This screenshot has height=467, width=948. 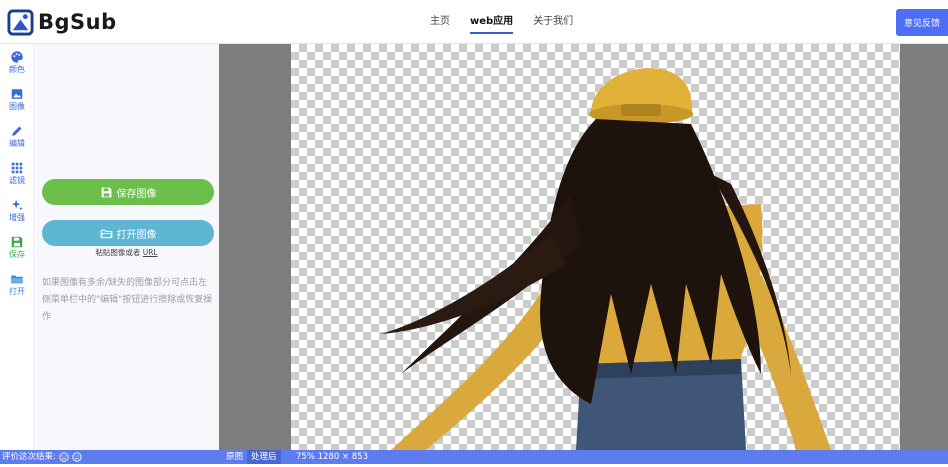 What do you see at coordinates (17, 94) in the screenshot?
I see `image-icon` at bounding box center [17, 94].